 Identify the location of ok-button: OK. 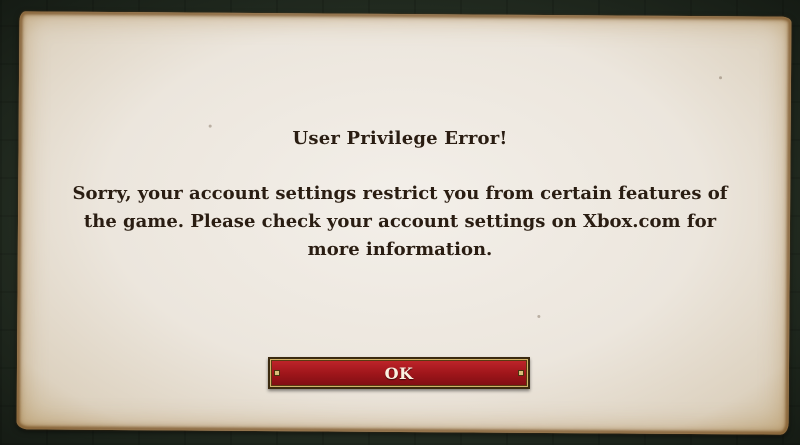
(399, 373).